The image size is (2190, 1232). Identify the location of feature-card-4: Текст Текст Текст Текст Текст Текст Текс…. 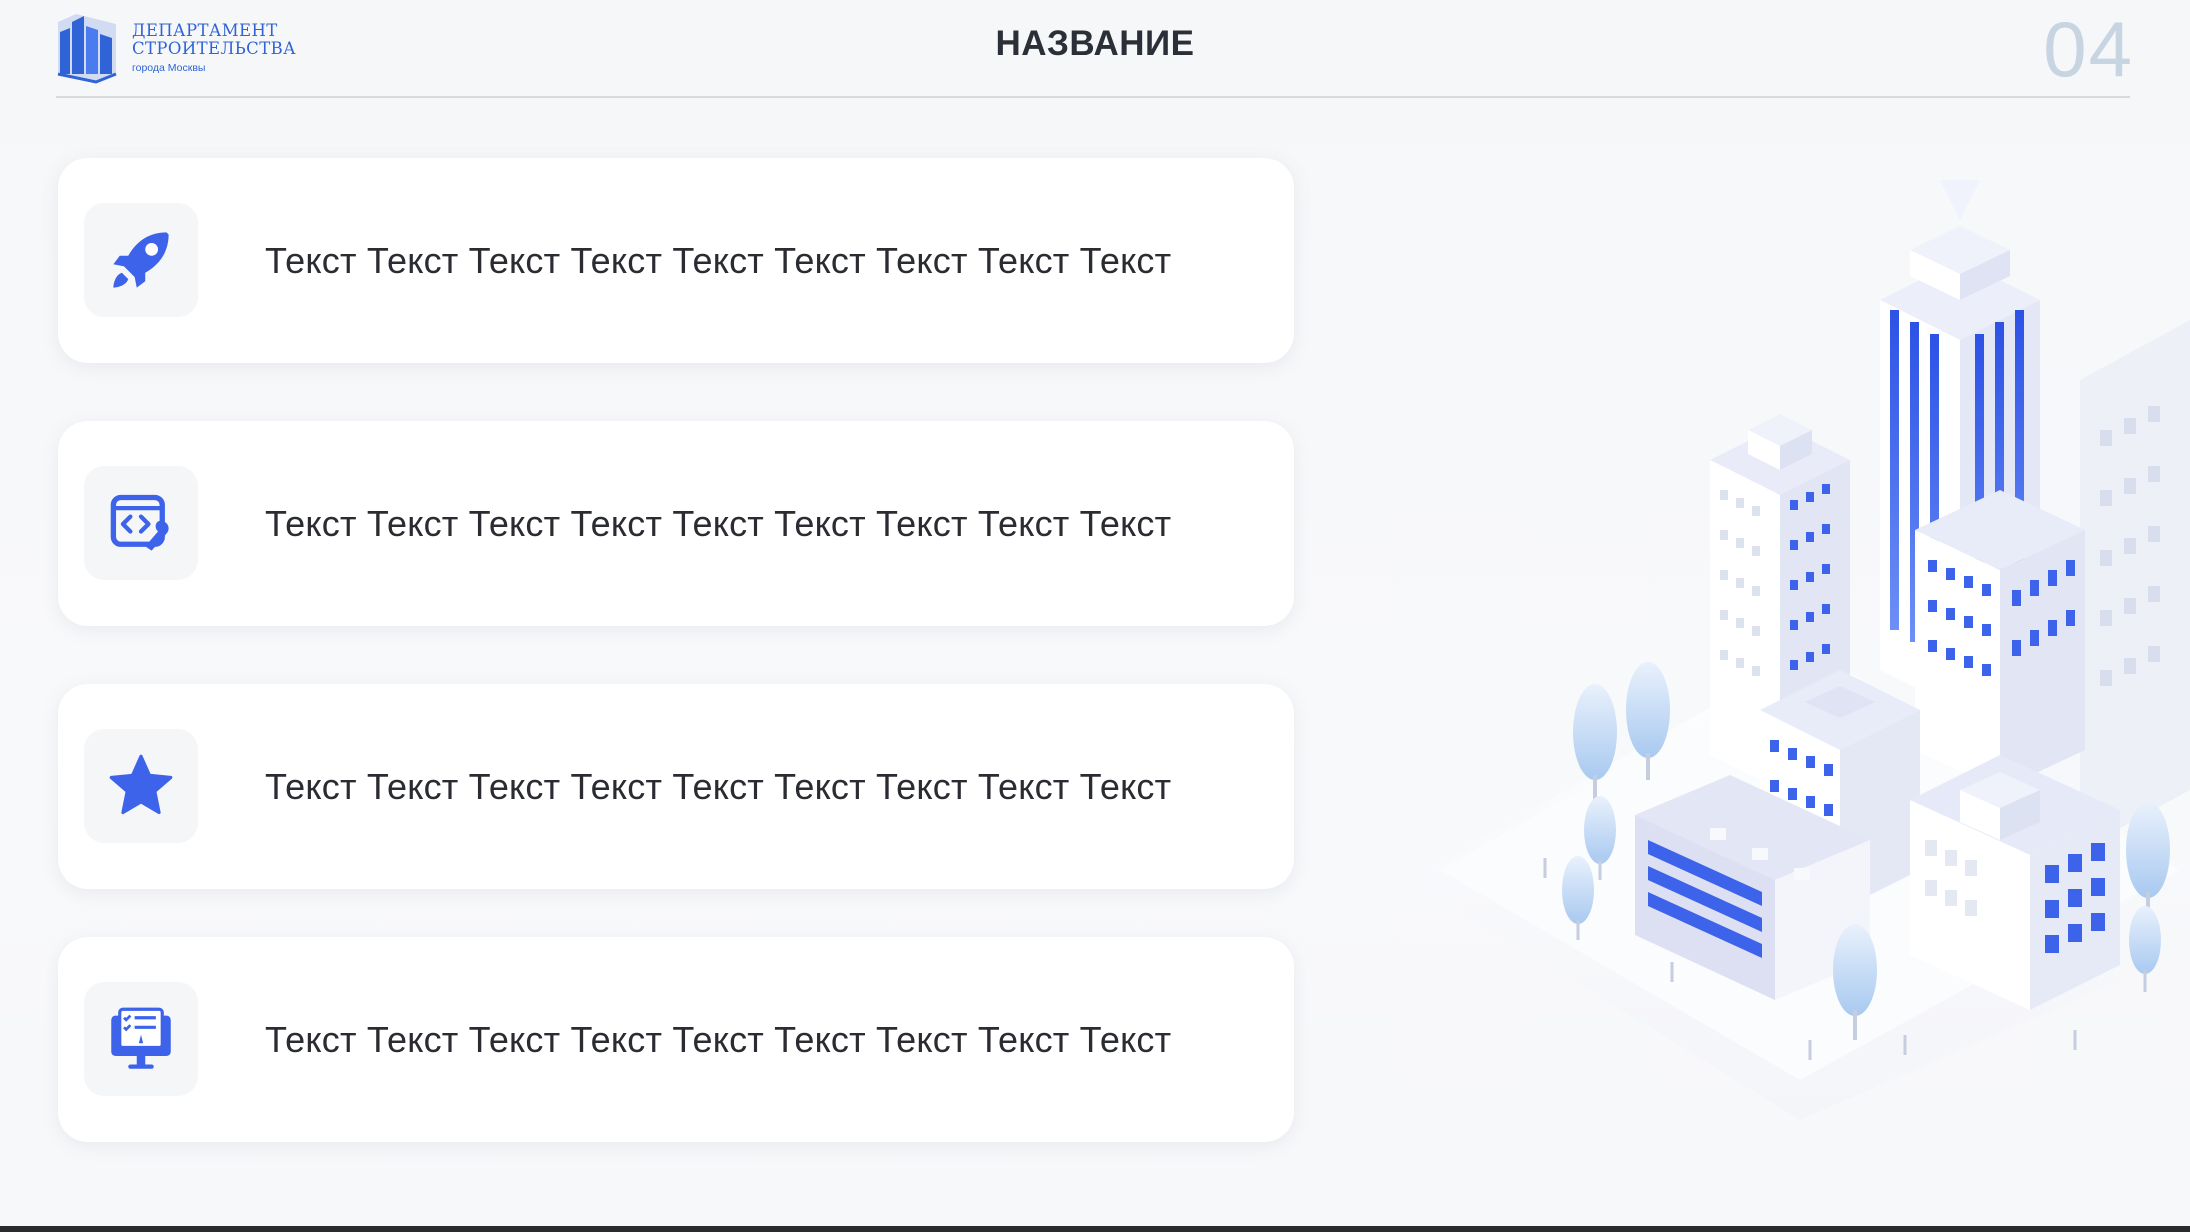
(676, 1039).